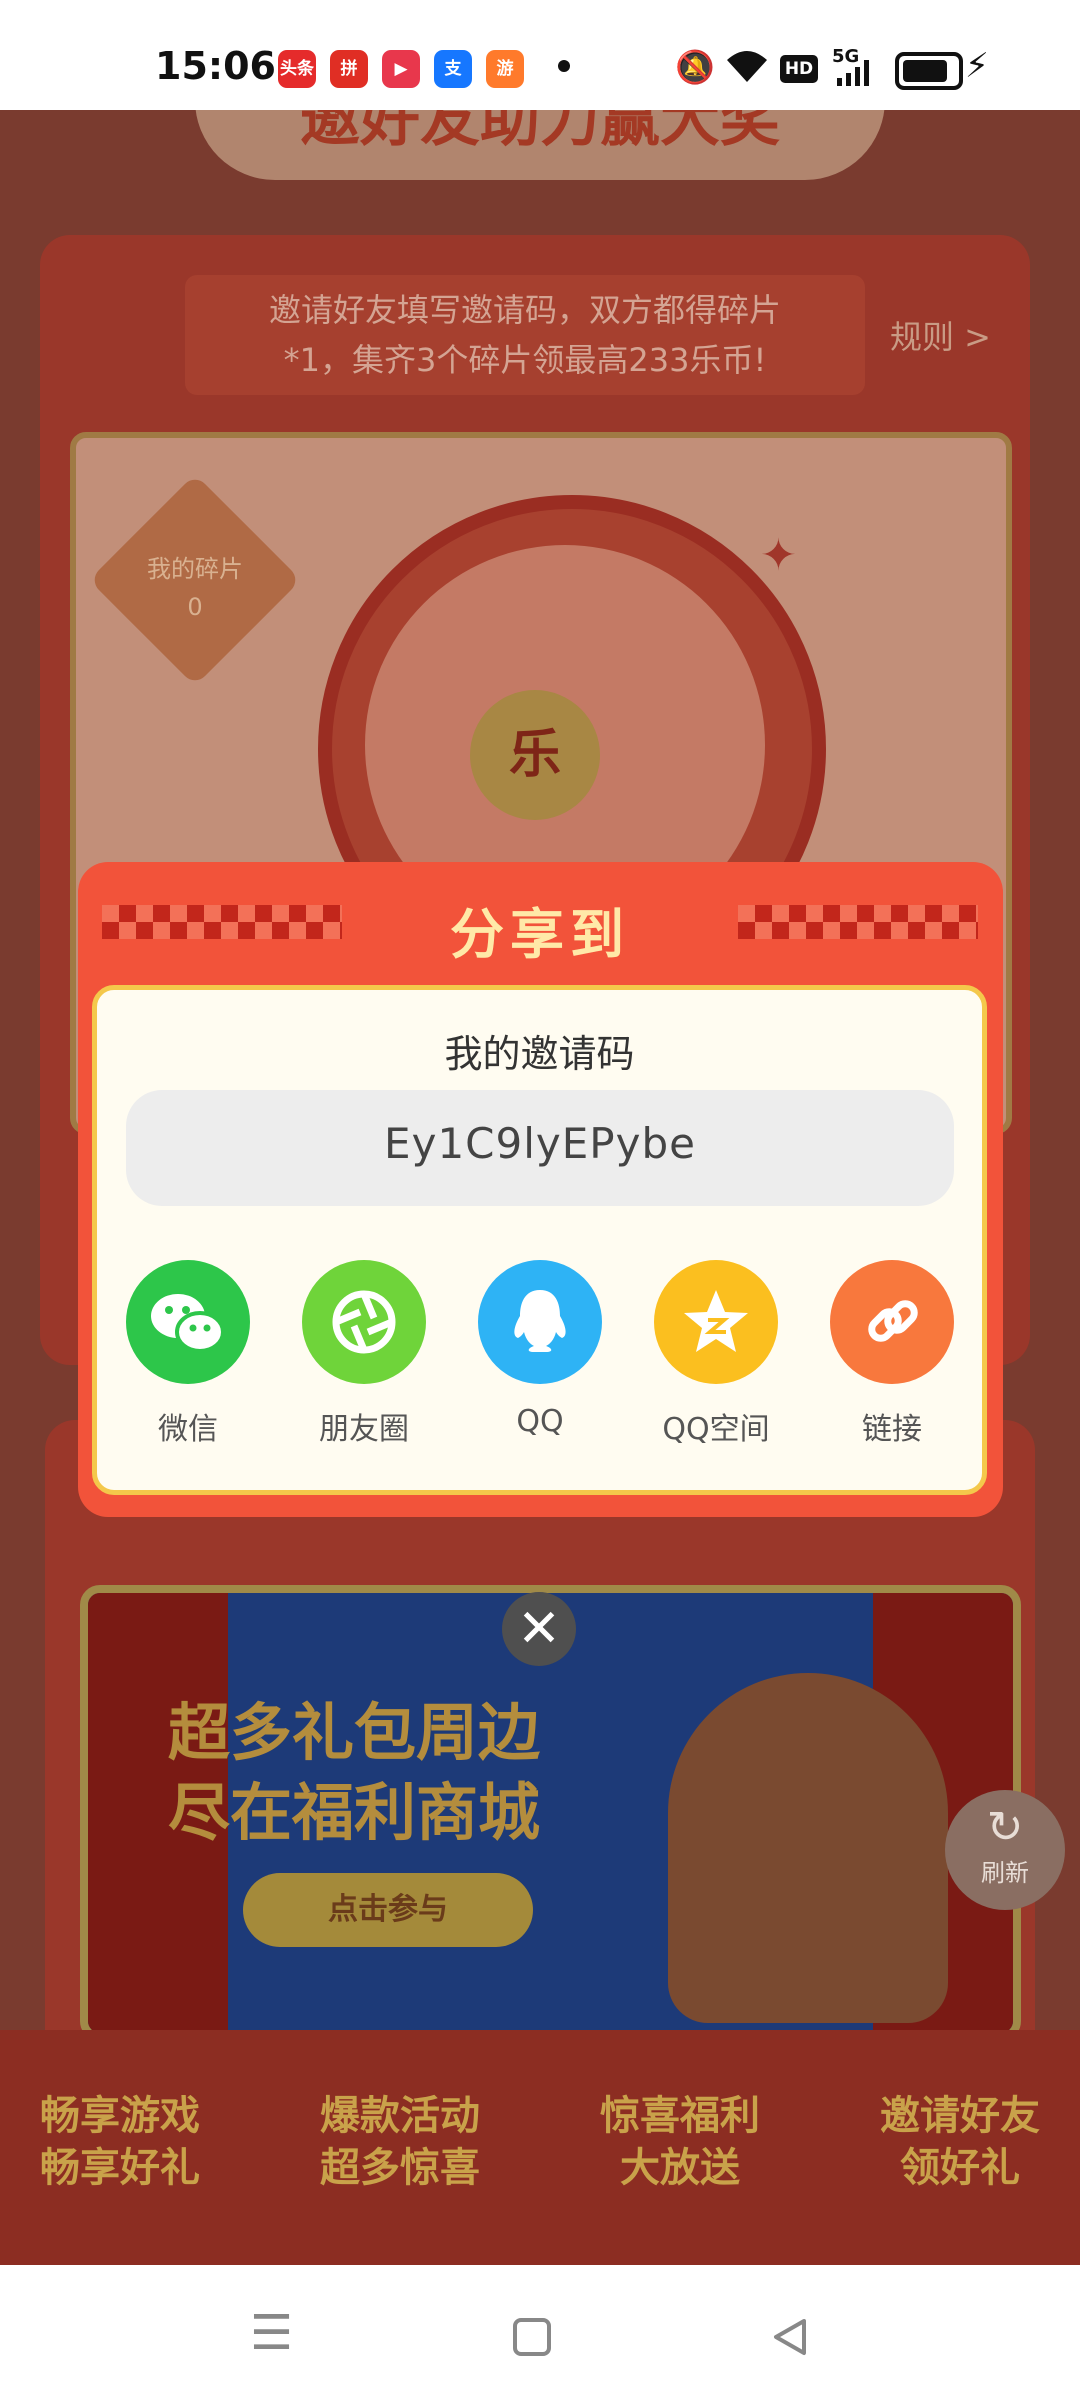 The image size is (1080, 2400). What do you see at coordinates (120, 2142) in the screenshot?
I see `footer-item: 畅享游戏 畅享好礼` at bounding box center [120, 2142].